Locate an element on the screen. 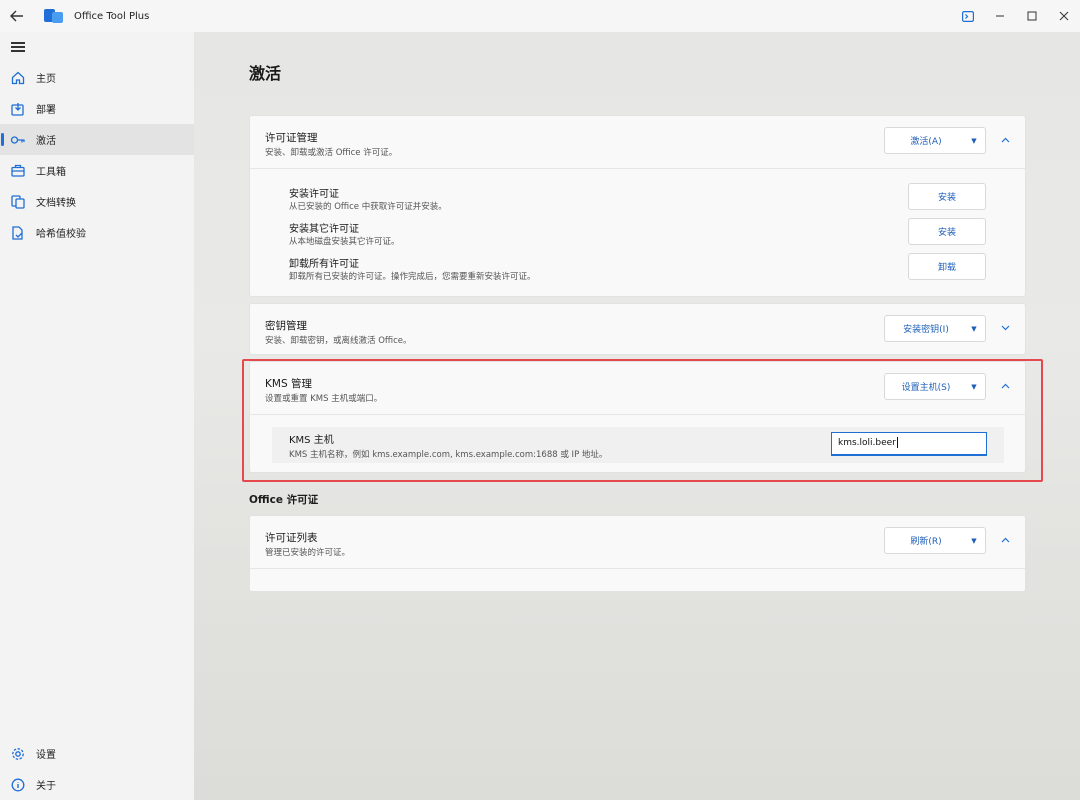  card-header: 密钥管理 安装、卸载密钥，或离线激活 Office。 安装密钥(I) ▼ is located at coordinates (637, 330).